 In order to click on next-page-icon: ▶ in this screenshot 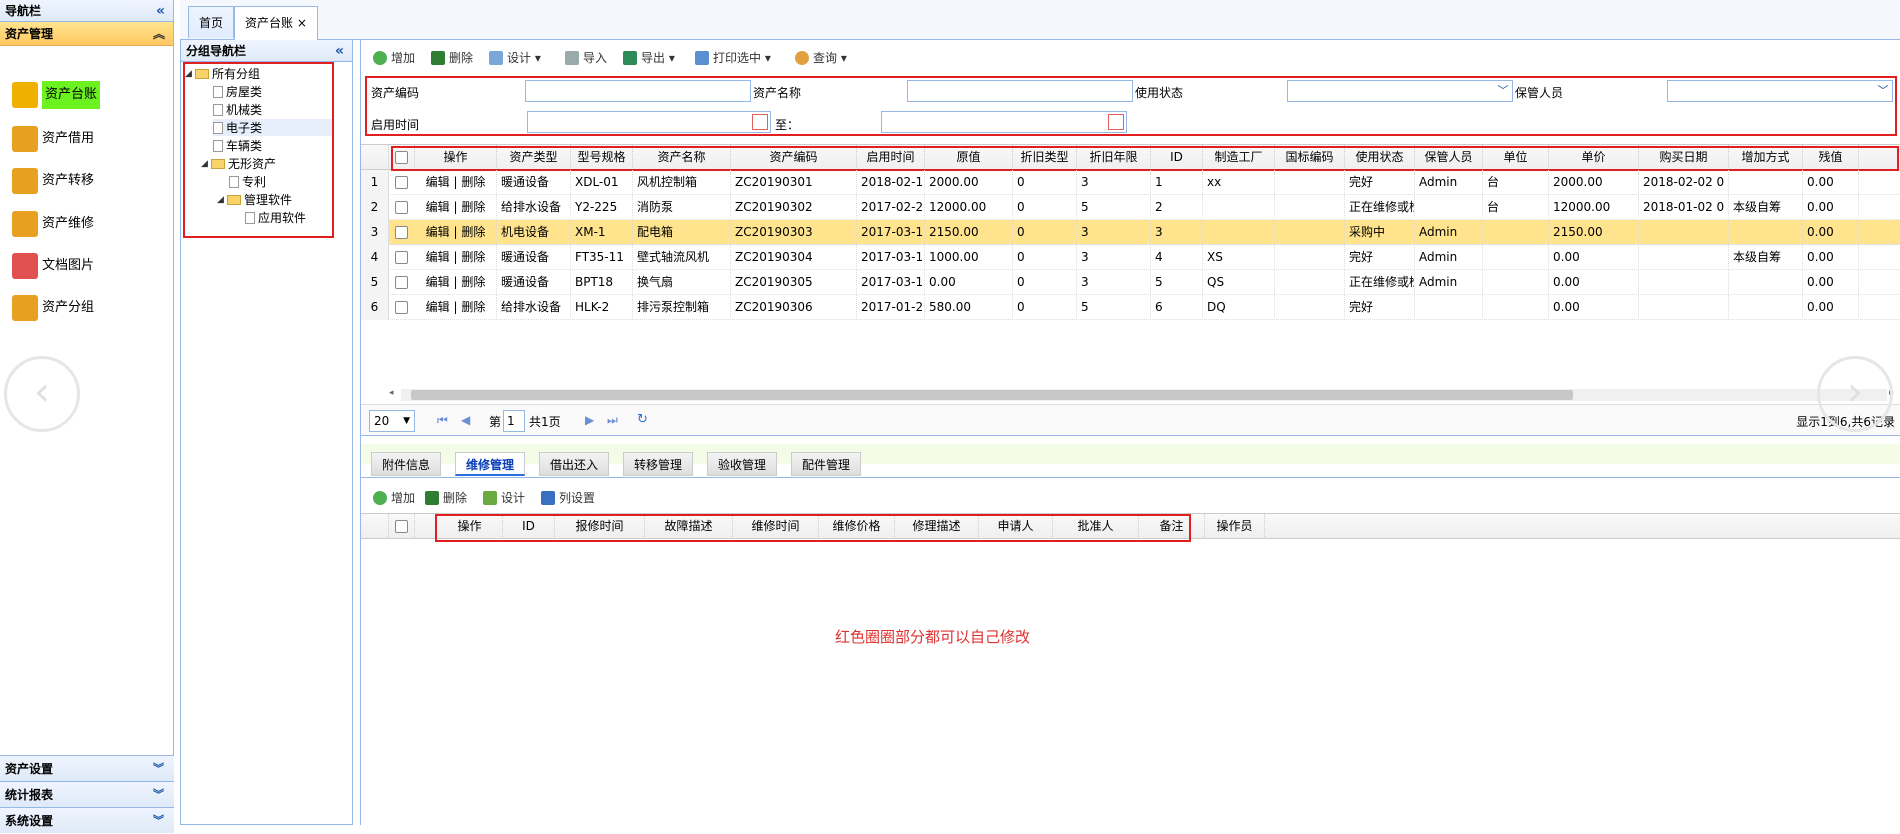, I will do `click(589, 420)`.